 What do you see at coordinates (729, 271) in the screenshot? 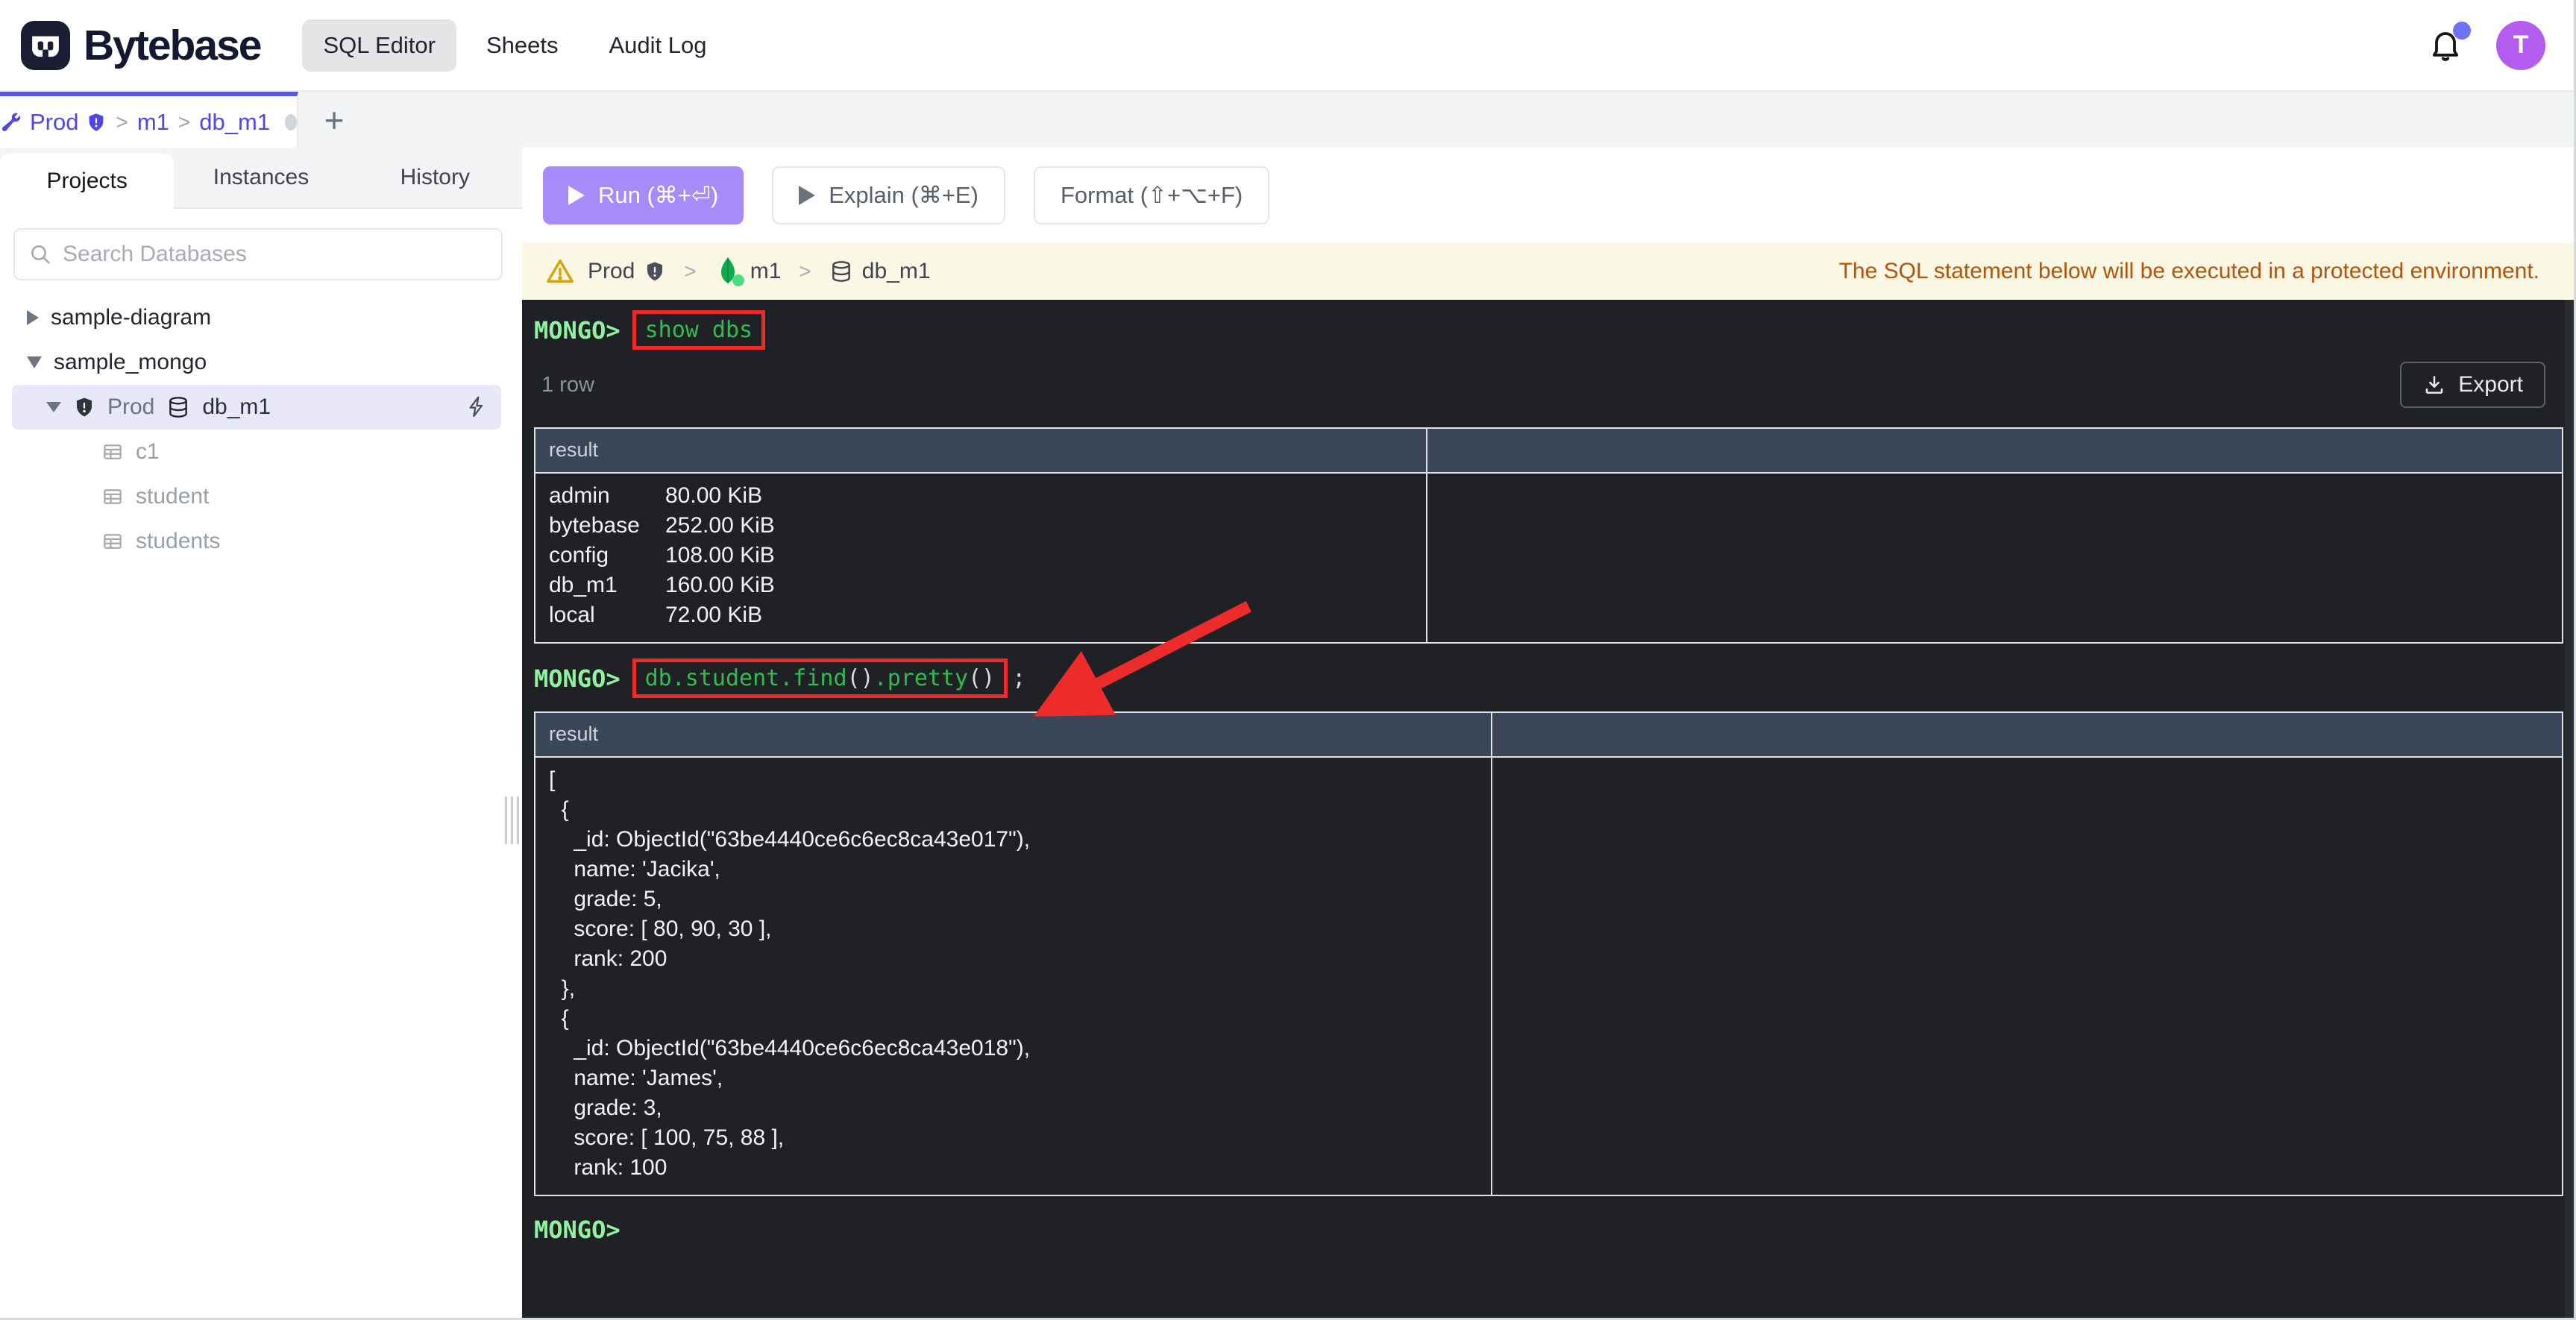
I see `mongodb-leaf-icon` at bounding box center [729, 271].